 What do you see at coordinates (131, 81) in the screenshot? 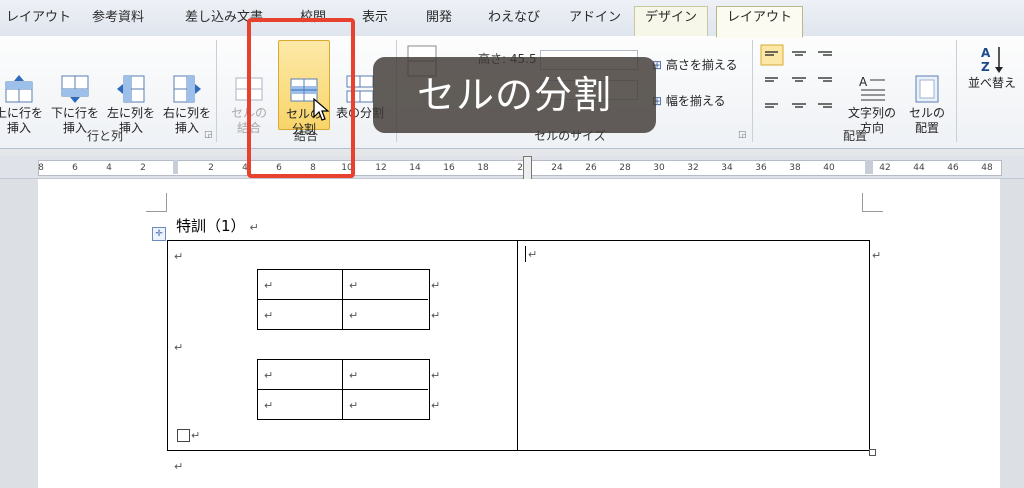
I see `insert-column-left-icon` at bounding box center [131, 81].